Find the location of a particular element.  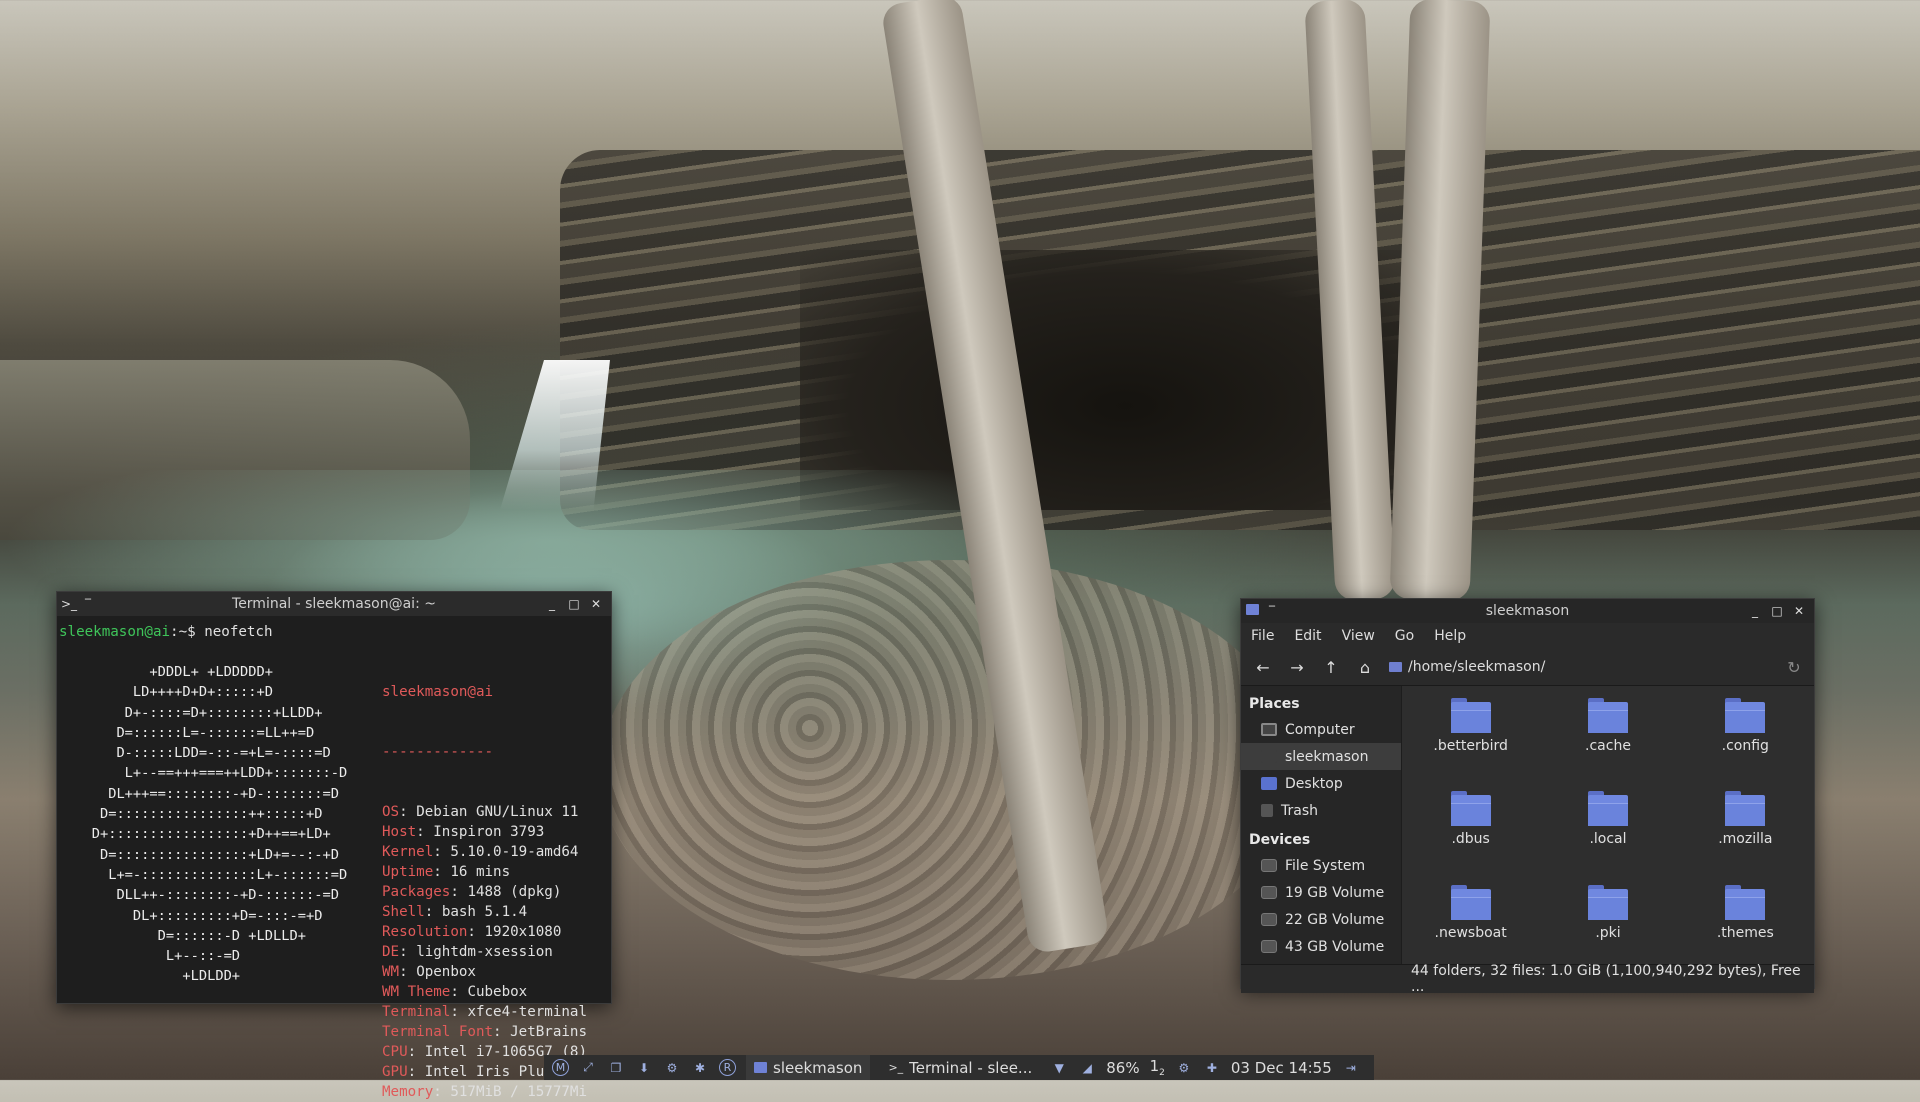

file-item-label: .cache is located at coordinates (1608, 746).